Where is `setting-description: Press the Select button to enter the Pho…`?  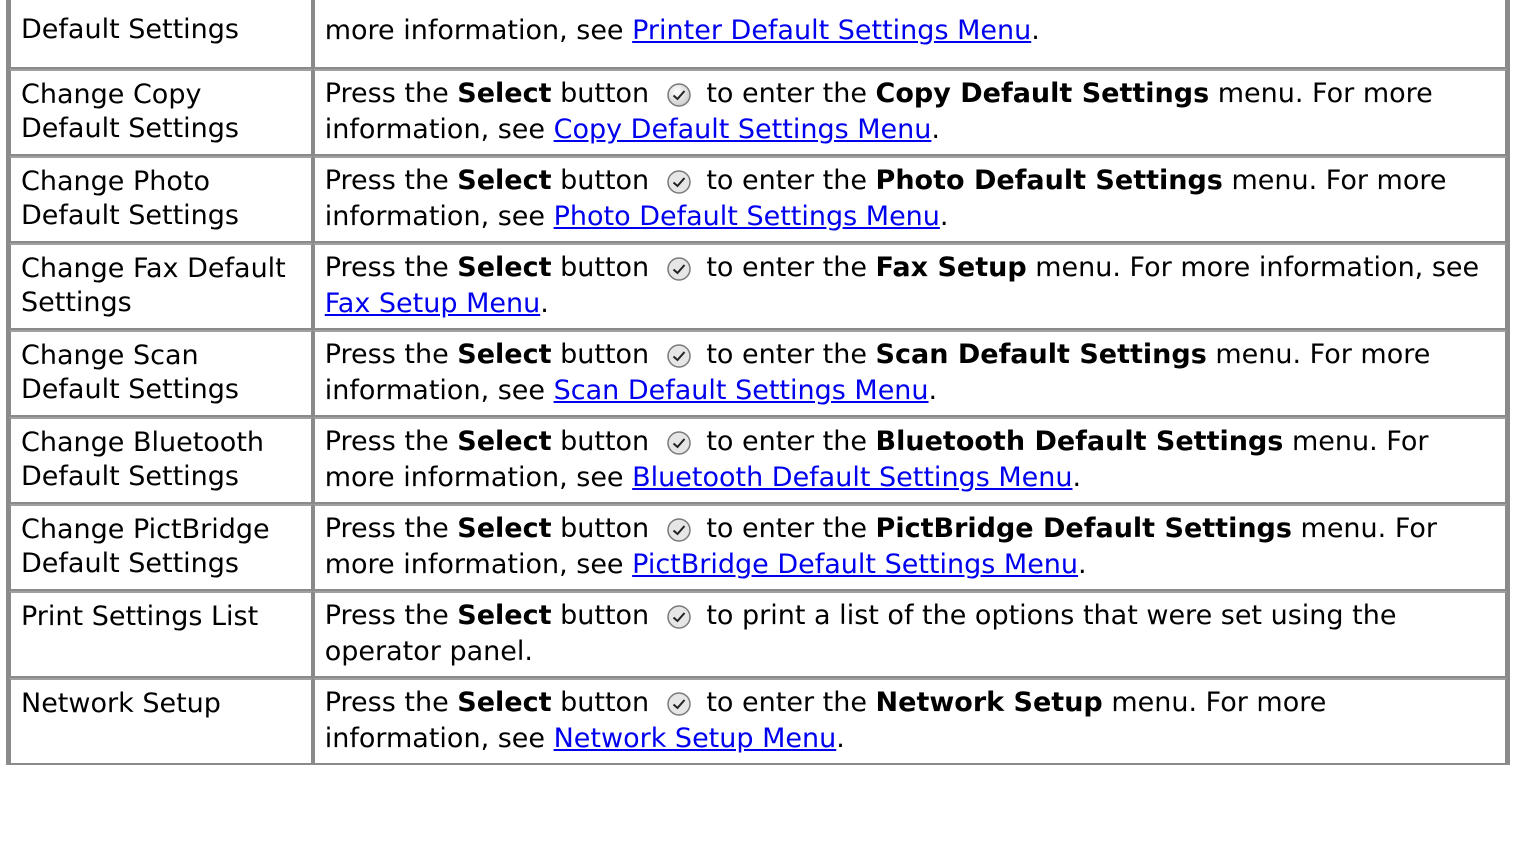 setting-description: Press the Select button to enter the Pho… is located at coordinates (909, 199).